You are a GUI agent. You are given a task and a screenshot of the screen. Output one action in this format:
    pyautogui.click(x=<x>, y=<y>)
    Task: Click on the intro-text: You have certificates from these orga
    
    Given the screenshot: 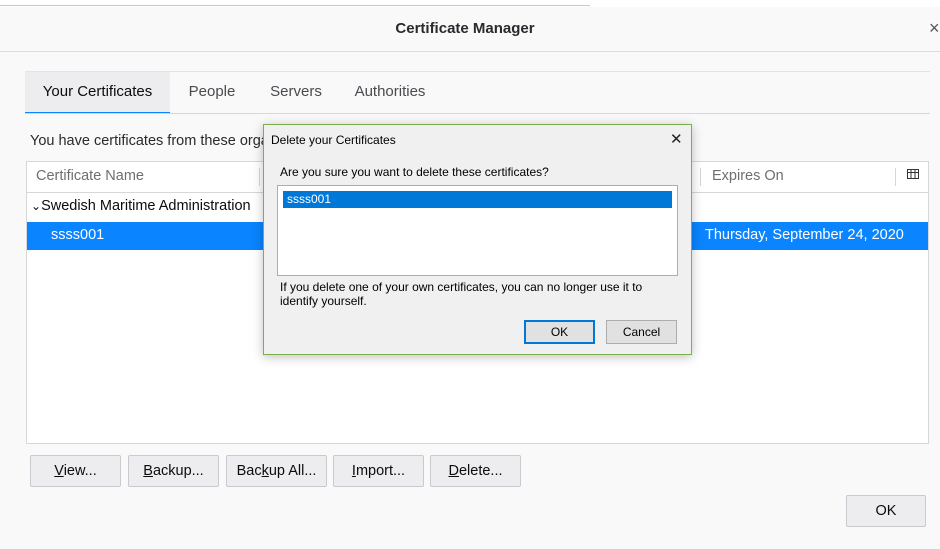 What is the action you would take?
    pyautogui.click(x=149, y=141)
    